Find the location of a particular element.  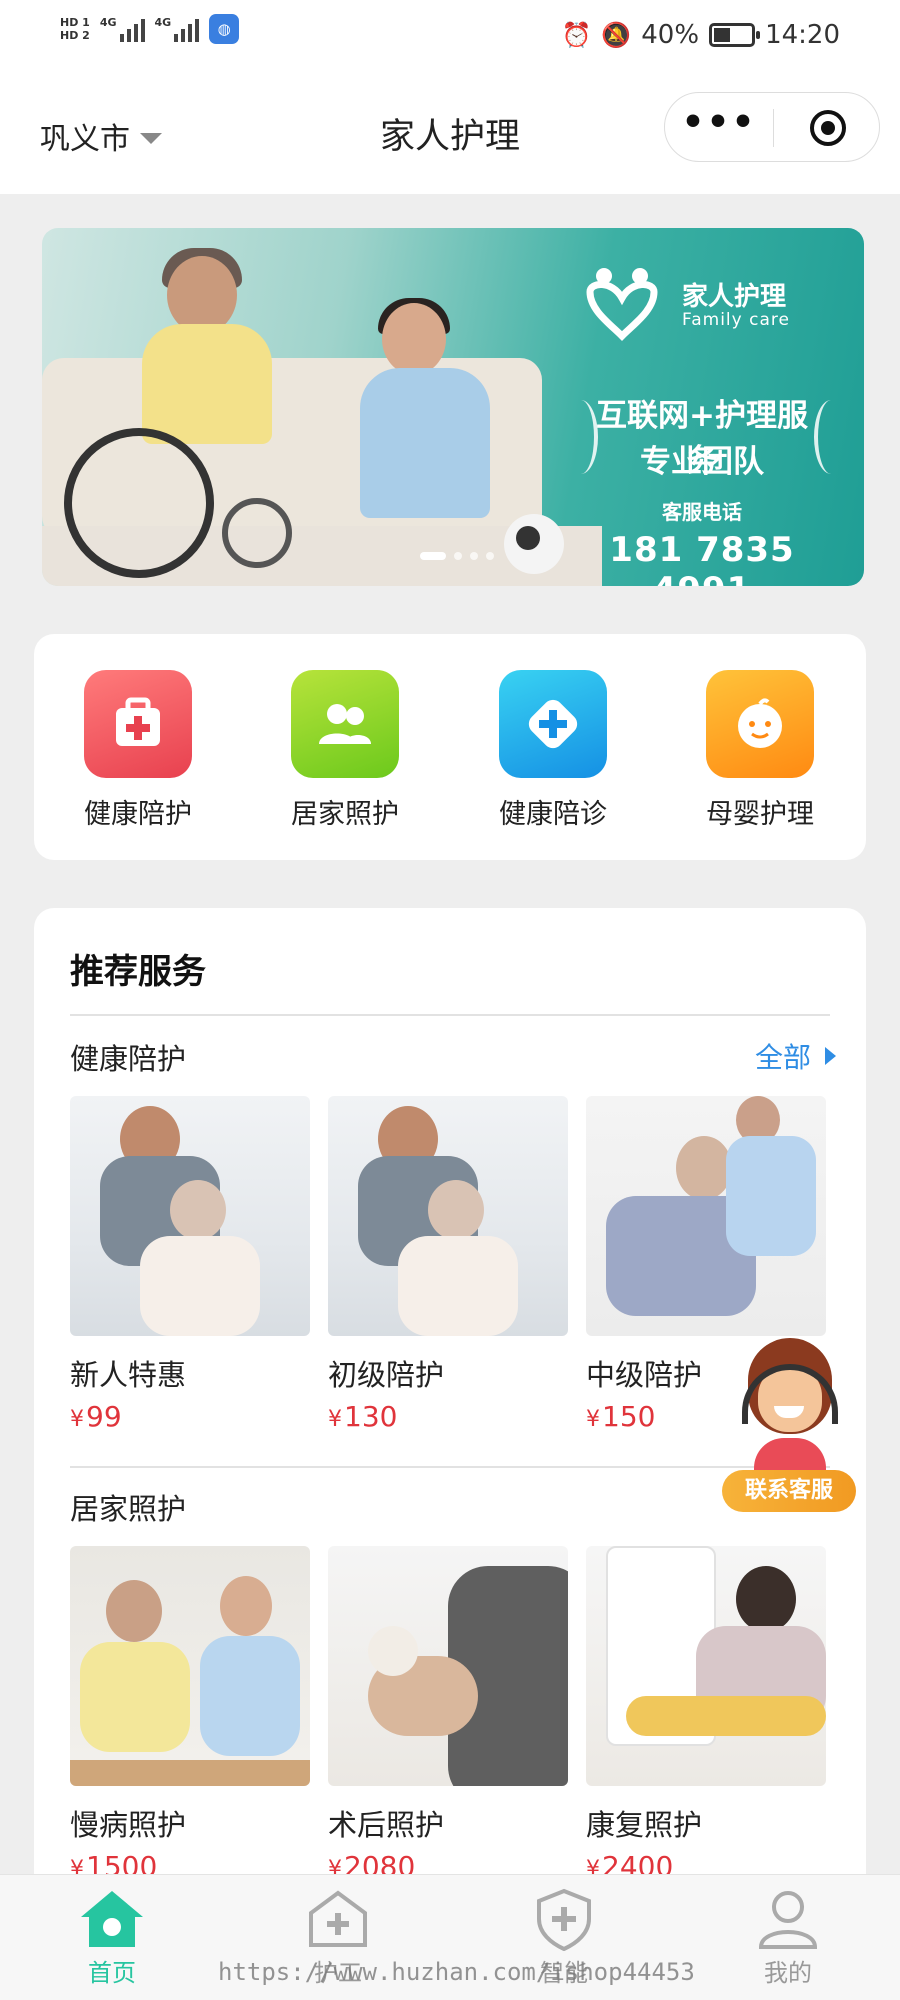

nav-header: 巩义市 家人护理 ••• is located at coordinates (450, 136).